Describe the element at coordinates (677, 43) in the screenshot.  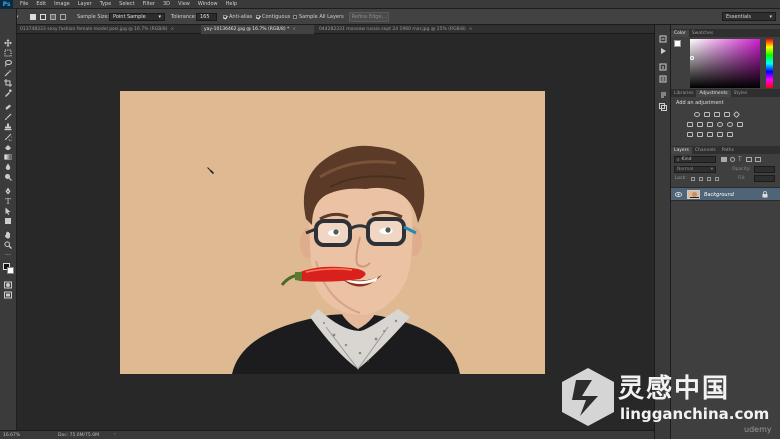
I see `foreground-color-swatch` at that location.